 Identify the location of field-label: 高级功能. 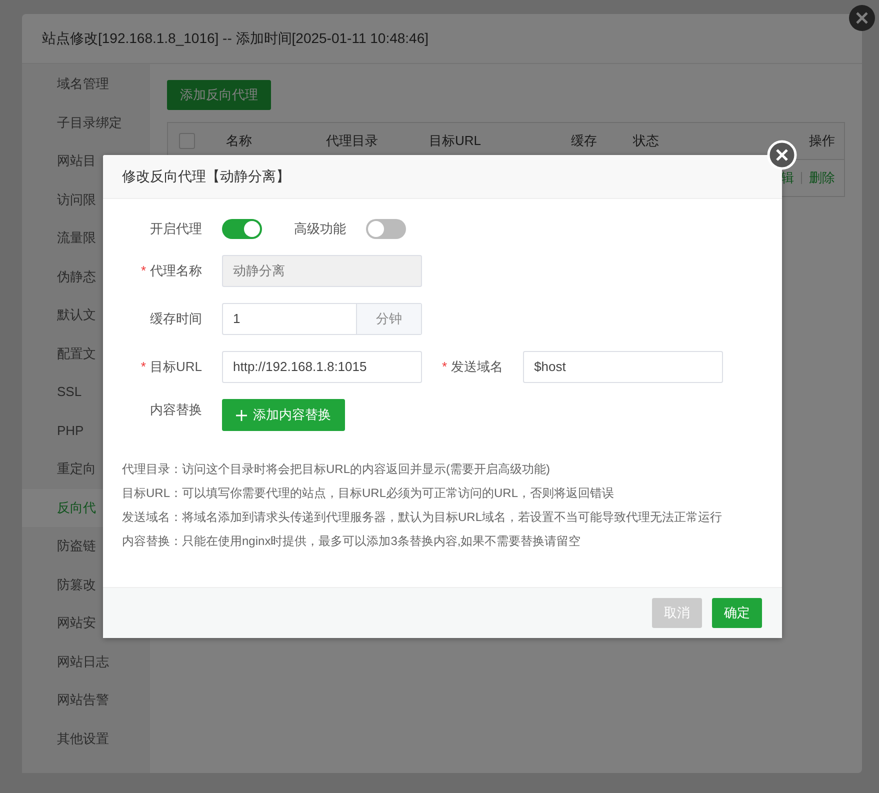
(320, 229).